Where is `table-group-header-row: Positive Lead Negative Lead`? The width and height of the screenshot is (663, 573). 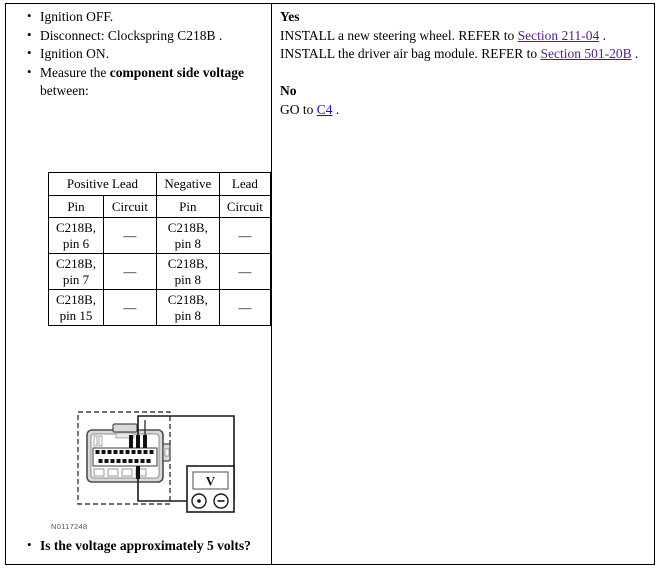
table-group-header-row: Positive Lead Negative Lead is located at coordinates (160, 184).